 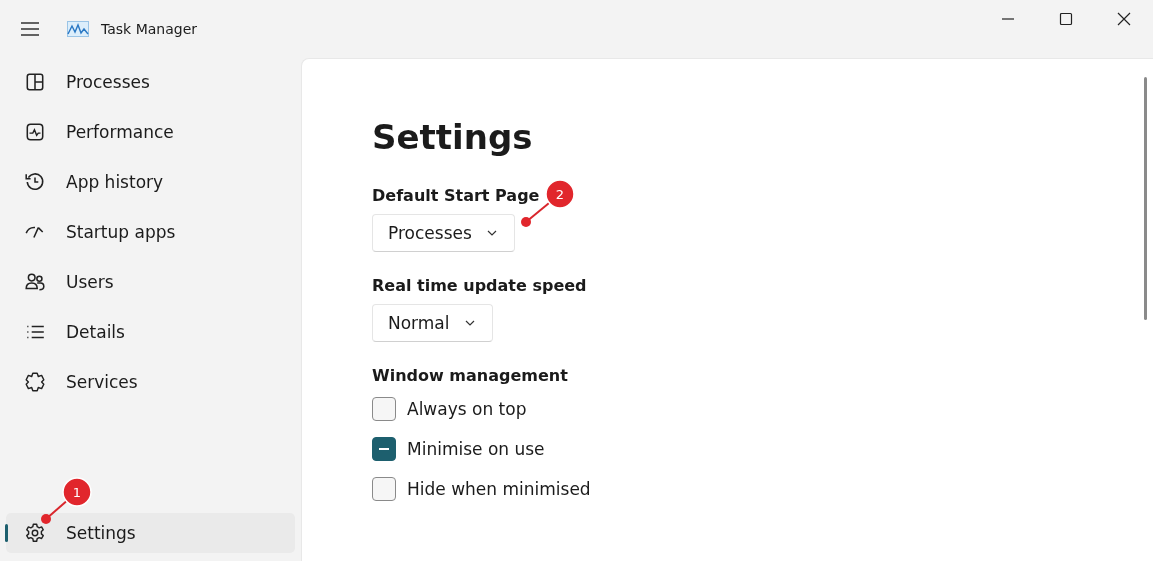 What do you see at coordinates (499, 489) in the screenshot?
I see `checkbox-label: Hide when minimised` at bounding box center [499, 489].